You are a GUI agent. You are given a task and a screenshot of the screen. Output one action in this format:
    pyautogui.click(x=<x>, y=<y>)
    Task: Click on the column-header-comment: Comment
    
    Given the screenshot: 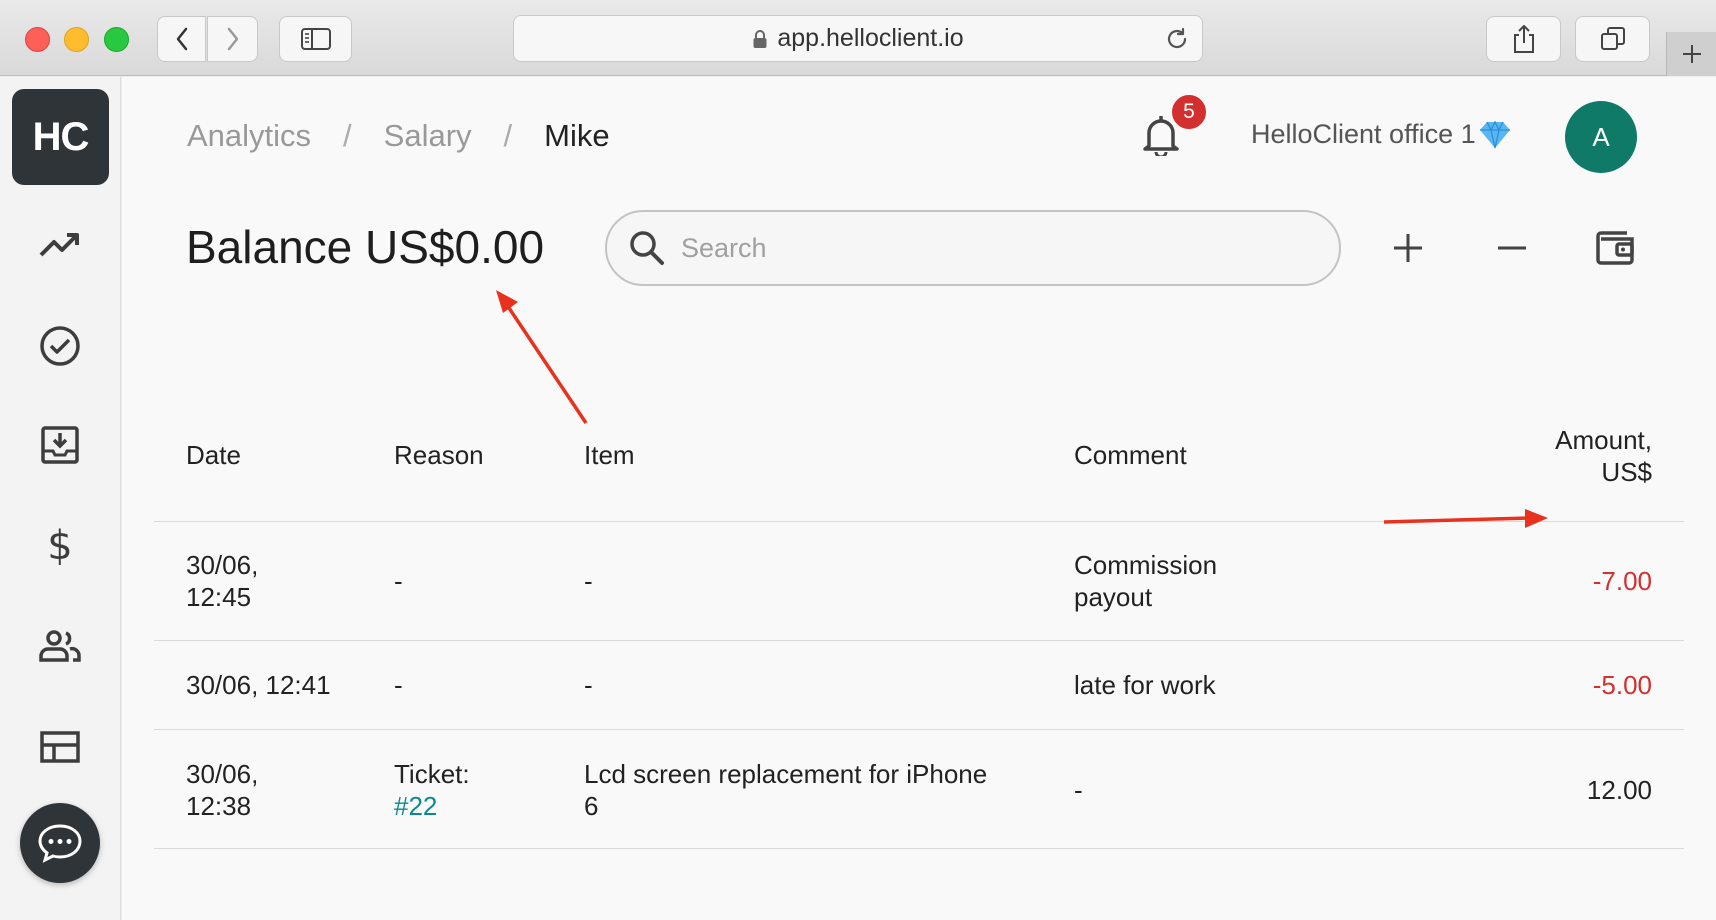 What is the action you would take?
    pyautogui.click(x=1174, y=455)
    